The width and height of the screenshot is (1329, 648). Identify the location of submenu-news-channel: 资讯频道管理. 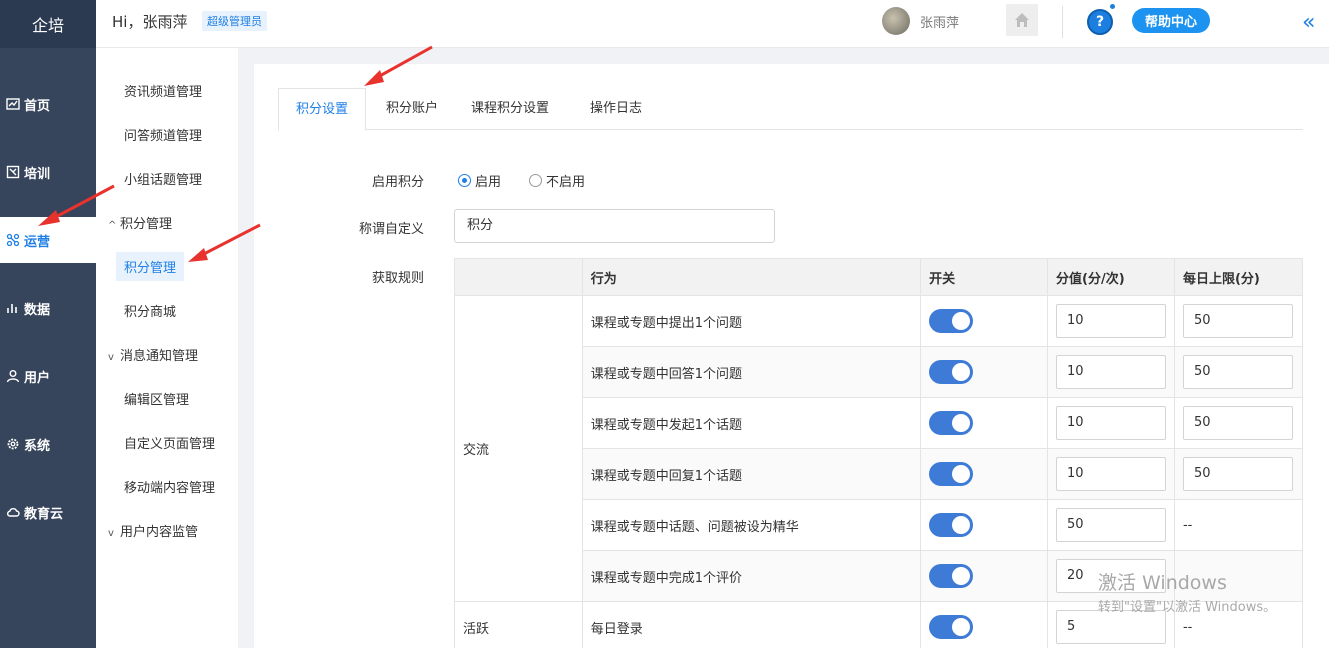
(163, 90).